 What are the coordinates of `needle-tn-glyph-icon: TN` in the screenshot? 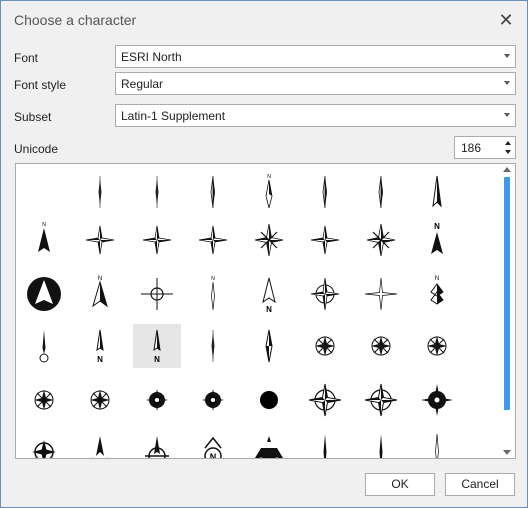 It's located at (437, 445).